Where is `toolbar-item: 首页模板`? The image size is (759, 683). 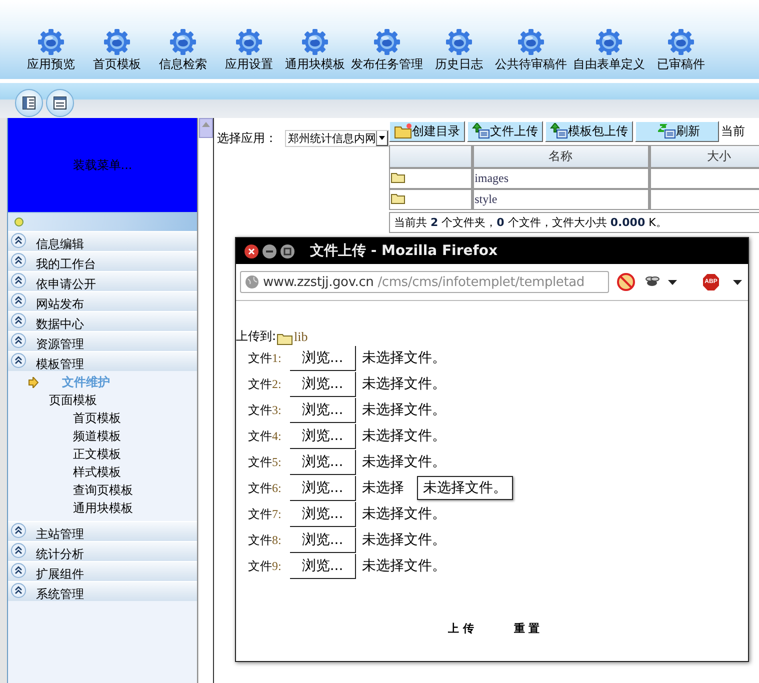
toolbar-item: 首页模板 is located at coordinates (117, 52).